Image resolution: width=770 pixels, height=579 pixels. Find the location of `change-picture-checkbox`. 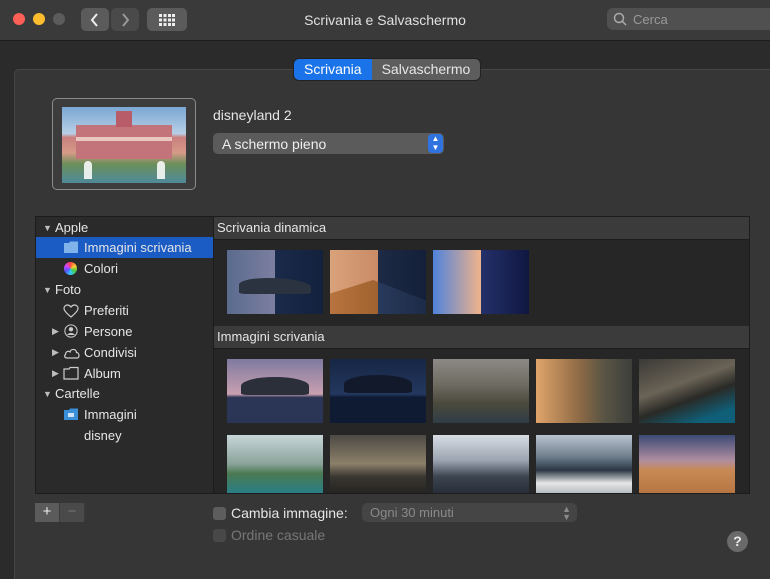

change-picture-checkbox is located at coordinates (219, 513).